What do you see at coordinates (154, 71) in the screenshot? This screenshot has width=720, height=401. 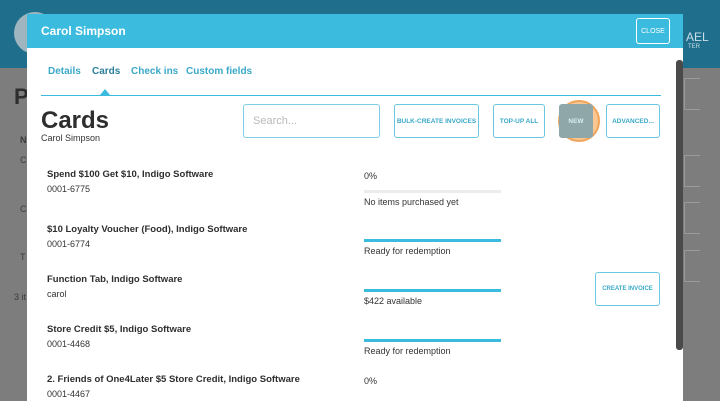 I see `tab-check-ins: Check ins` at bounding box center [154, 71].